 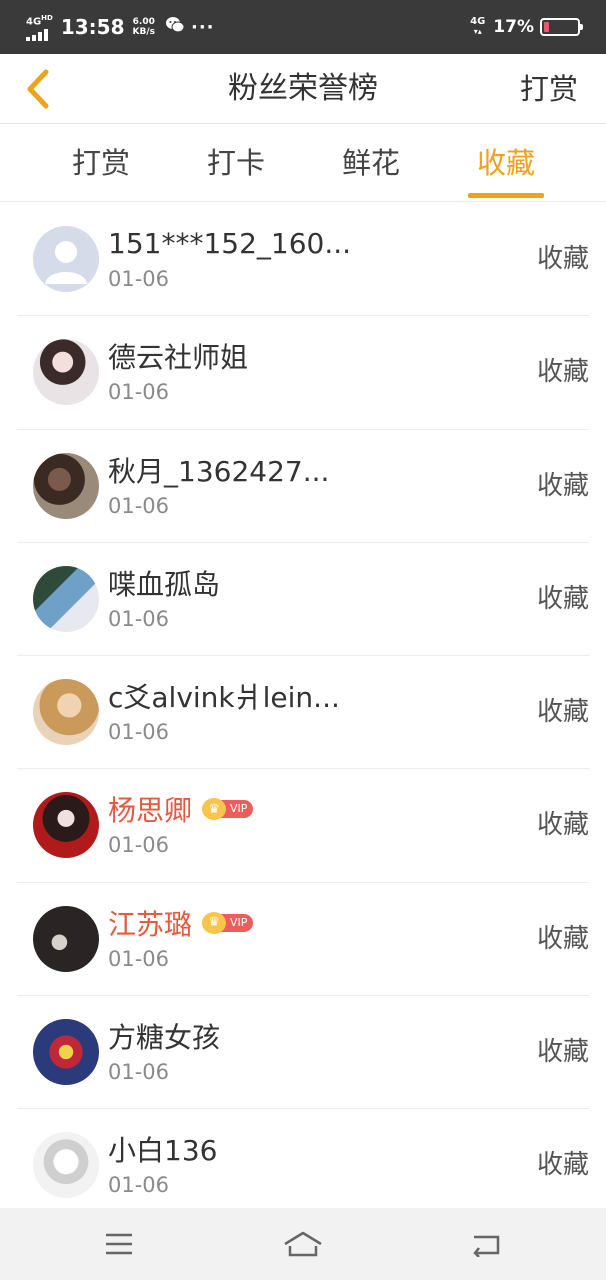 What do you see at coordinates (164, 584) in the screenshot?
I see `user-name: 喋血孤岛` at bounding box center [164, 584].